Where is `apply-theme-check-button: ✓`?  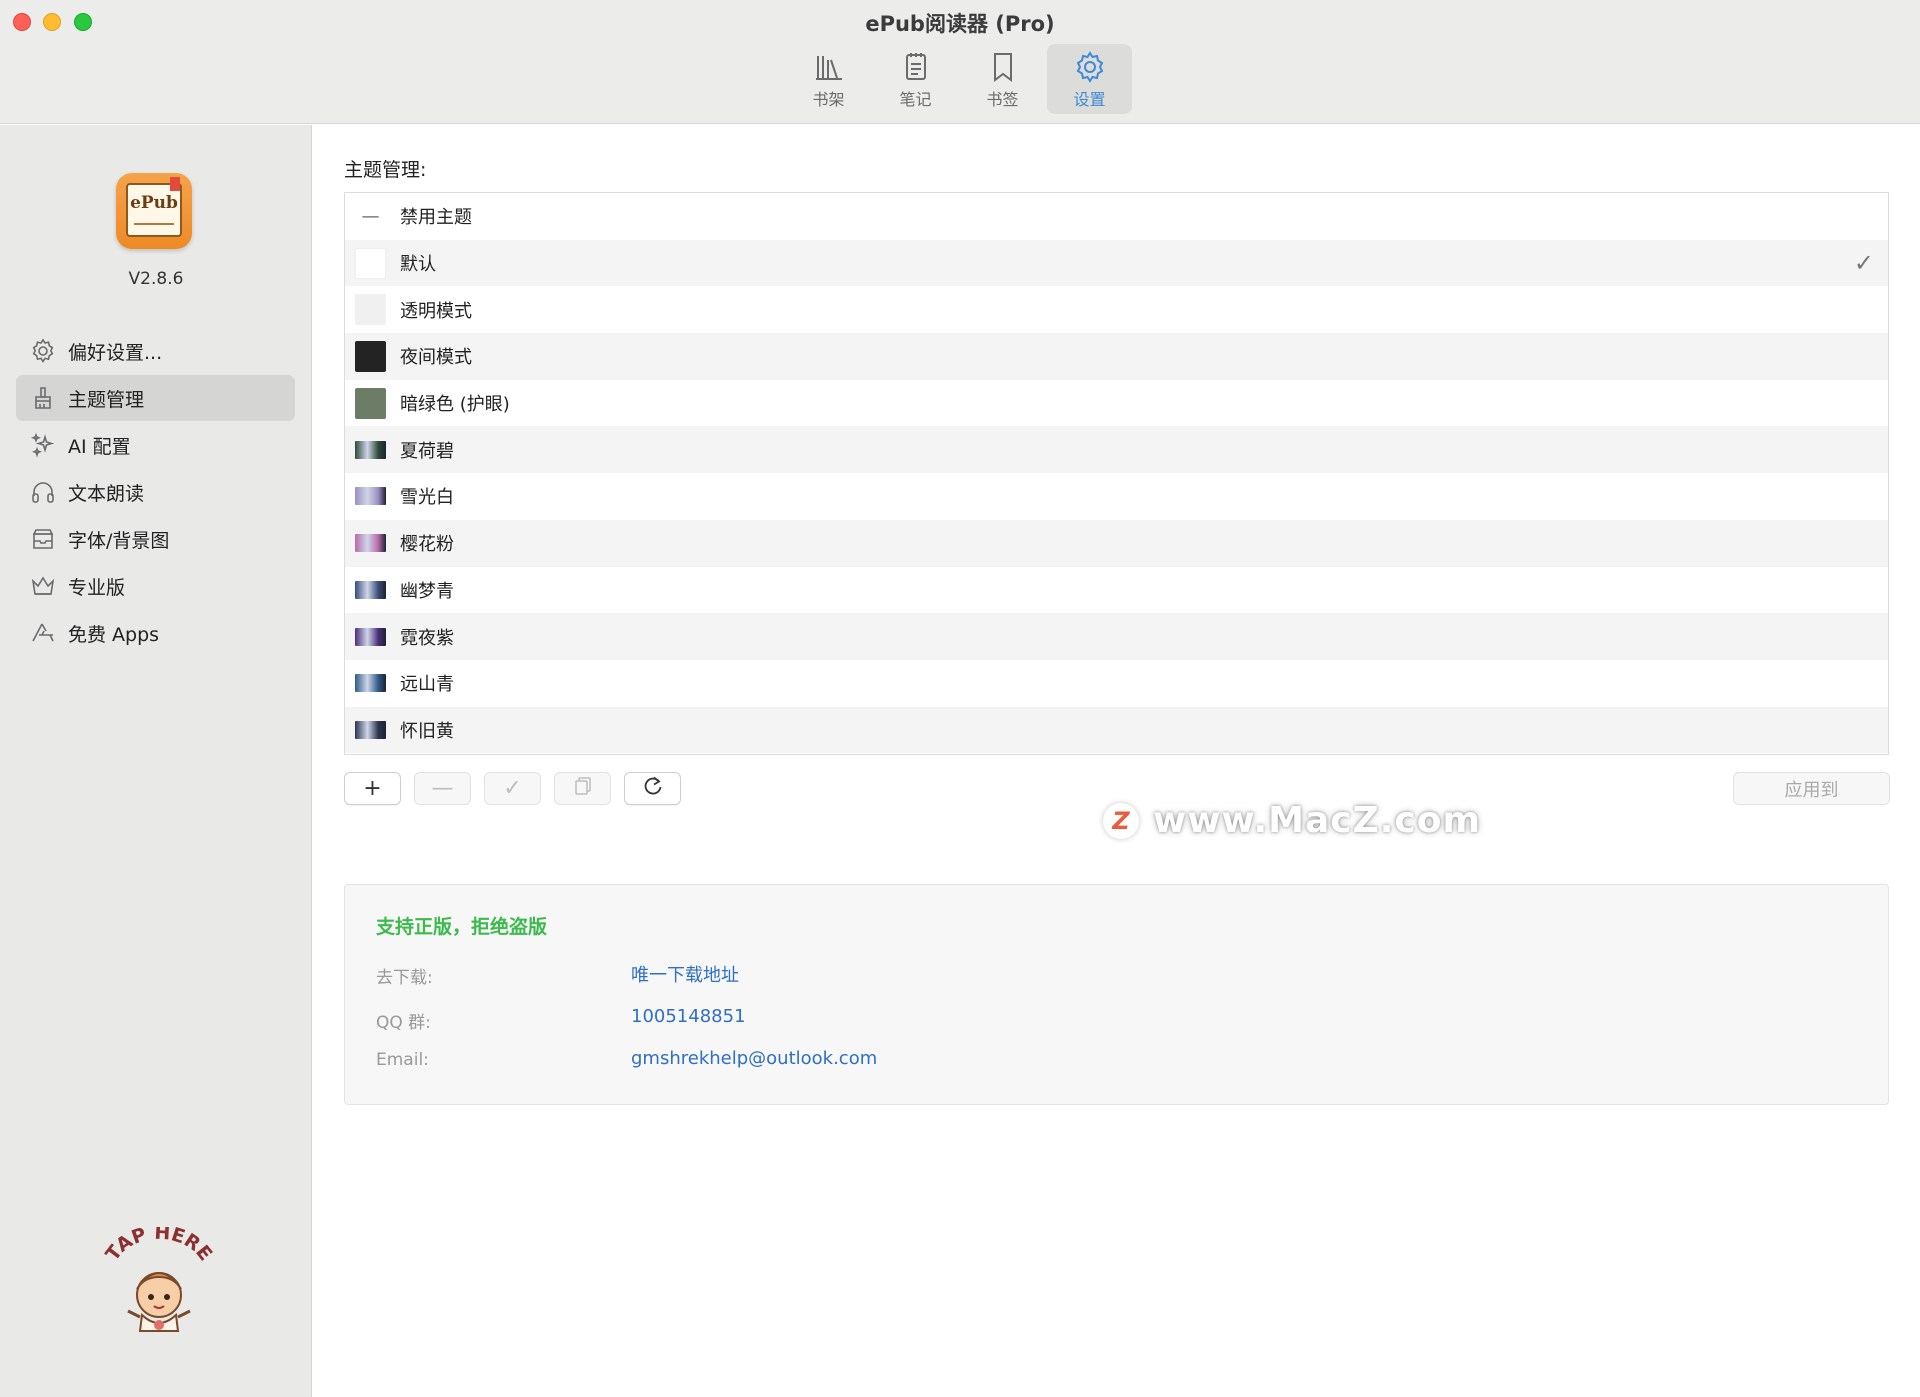 apply-theme-check-button: ✓ is located at coordinates (512, 788).